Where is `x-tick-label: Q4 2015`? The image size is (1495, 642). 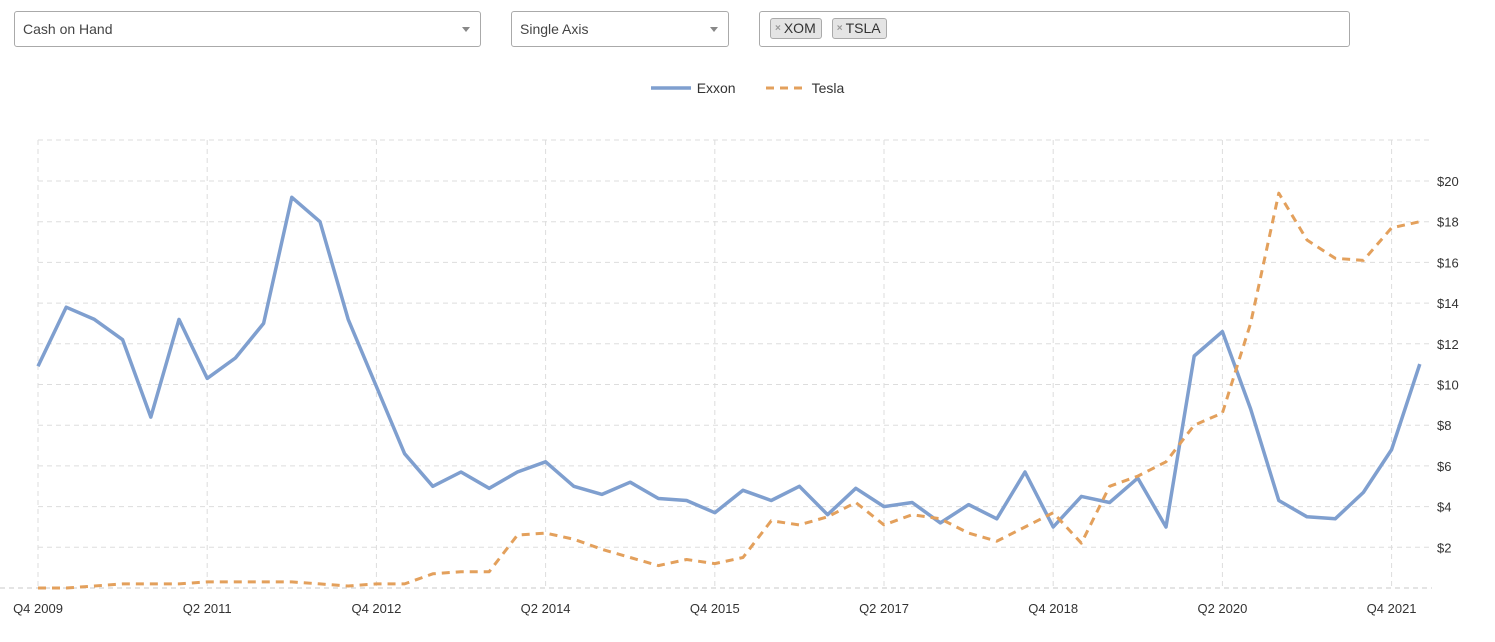 x-tick-label: Q4 2015 is located at coordinates (715, 608).